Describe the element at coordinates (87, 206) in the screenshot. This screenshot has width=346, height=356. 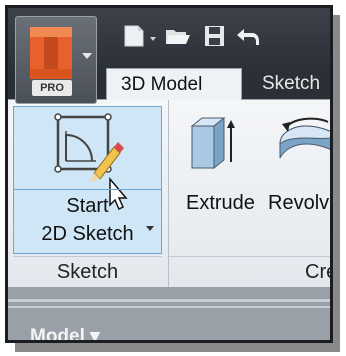
I see `start-sketch-label-line1: Start` at that location.